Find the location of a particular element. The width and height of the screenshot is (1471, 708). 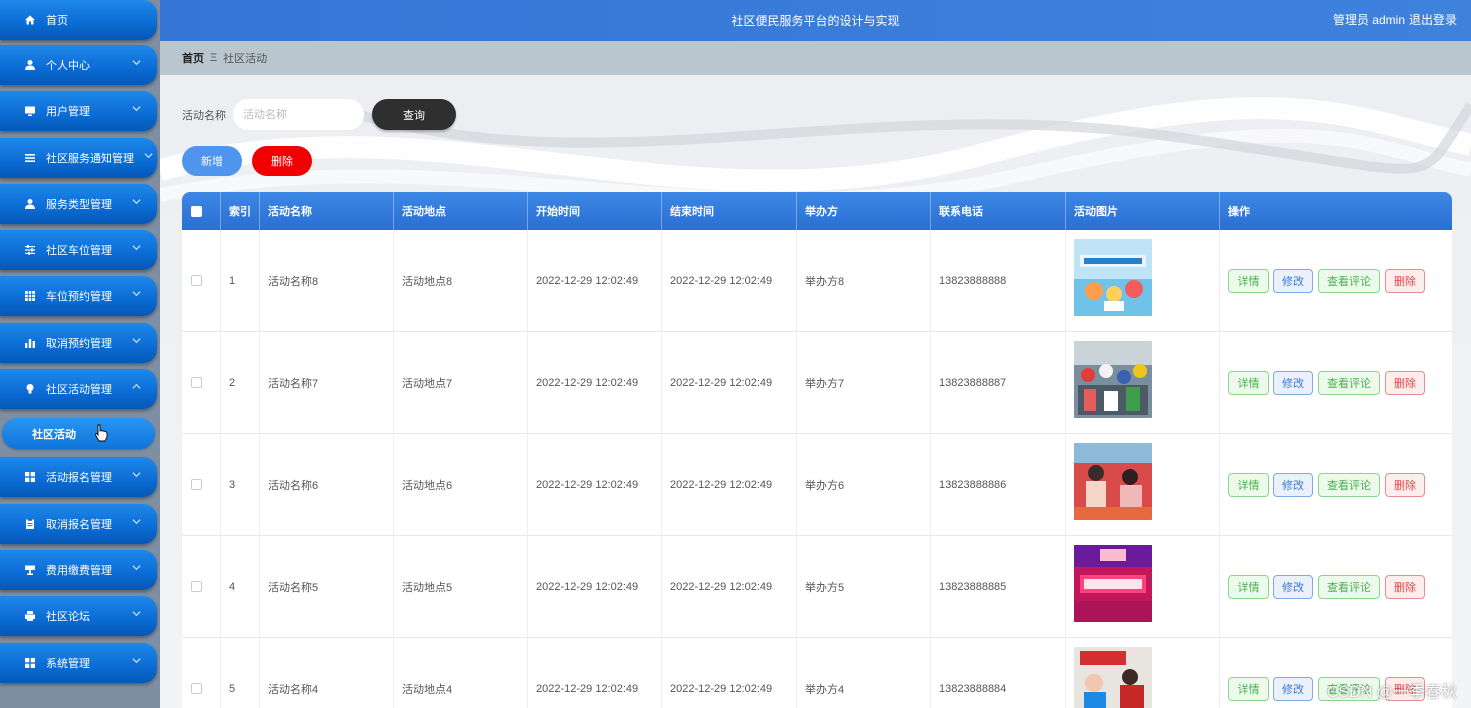

menu-label: 社区活动管理 is located at coordinates (79, 390).